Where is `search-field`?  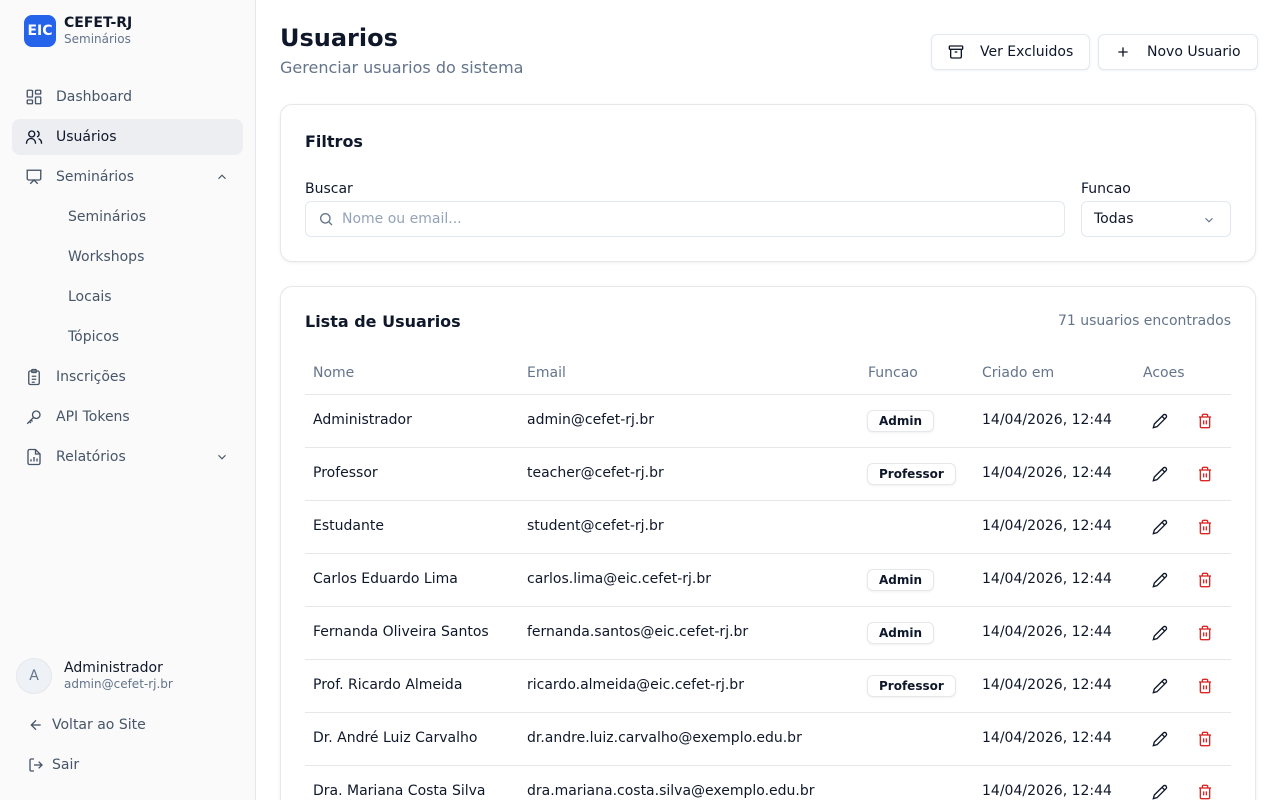 search-field is located at coordinates (685, 219).